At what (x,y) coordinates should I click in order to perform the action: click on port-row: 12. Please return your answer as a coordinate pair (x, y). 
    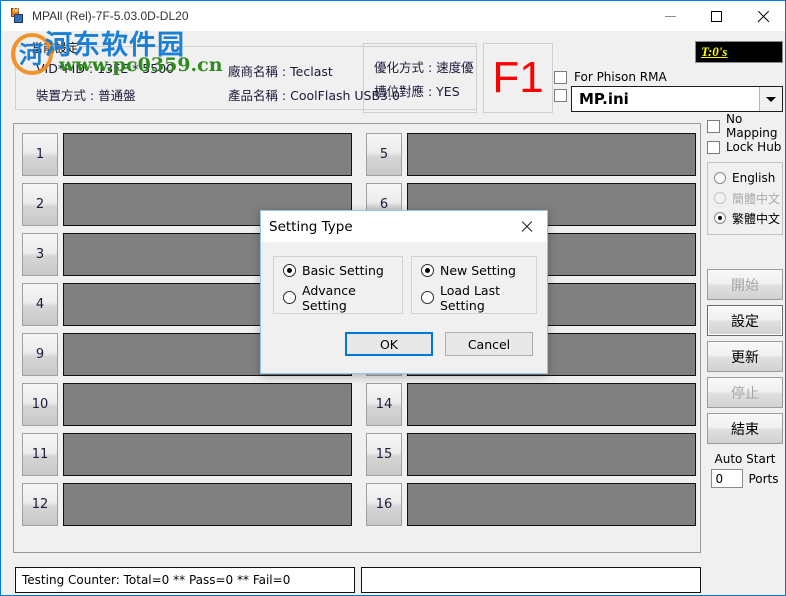
    Looking at the image, I should click on (188, 505).